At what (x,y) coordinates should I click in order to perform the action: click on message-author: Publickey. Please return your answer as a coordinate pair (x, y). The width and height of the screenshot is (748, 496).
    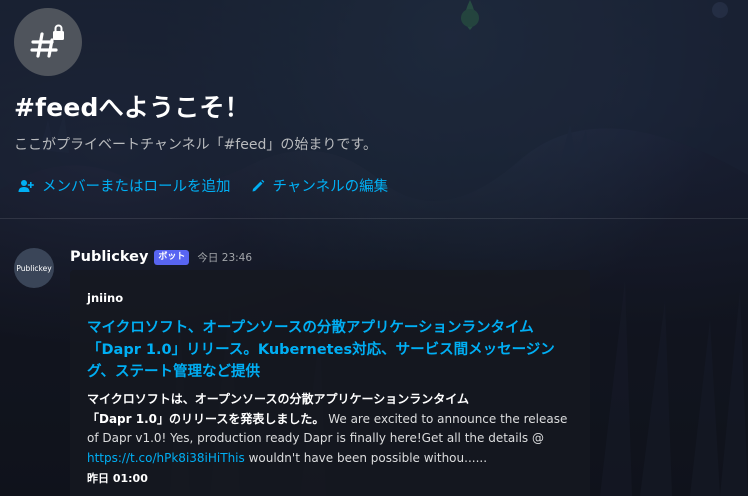
    Looking at the image, I should click on (109, 257).